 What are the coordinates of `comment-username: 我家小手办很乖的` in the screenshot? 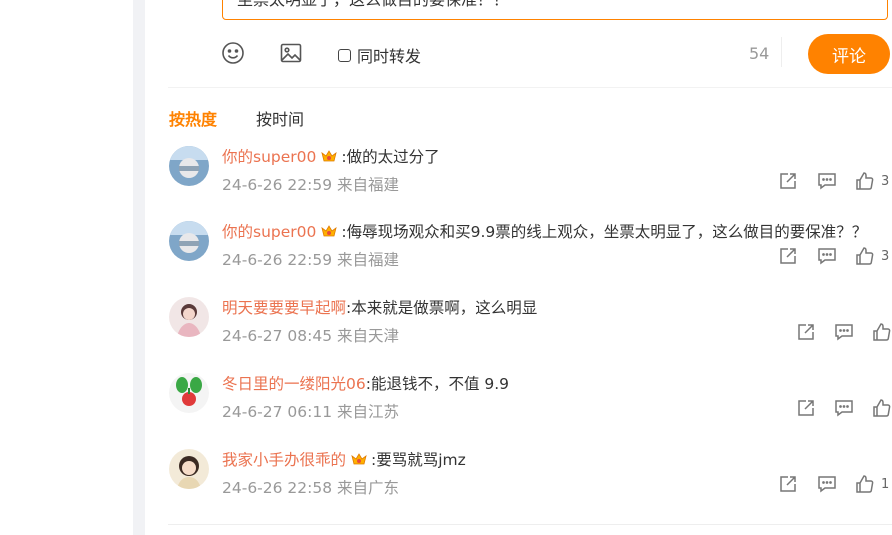 It's located at (284, 459).